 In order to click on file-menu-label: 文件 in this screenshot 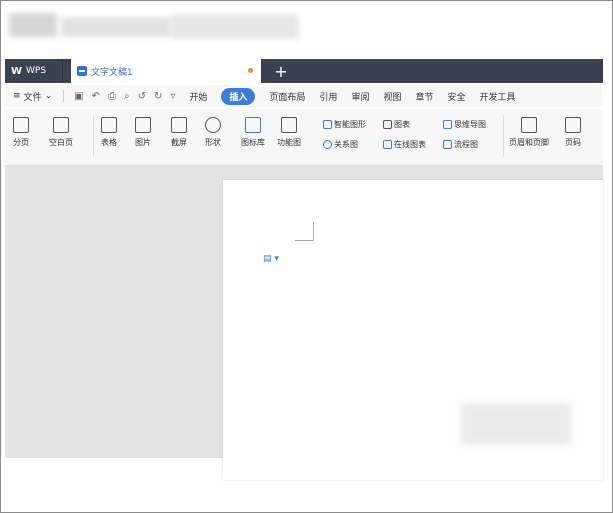, I will do `click(32, 97)`.